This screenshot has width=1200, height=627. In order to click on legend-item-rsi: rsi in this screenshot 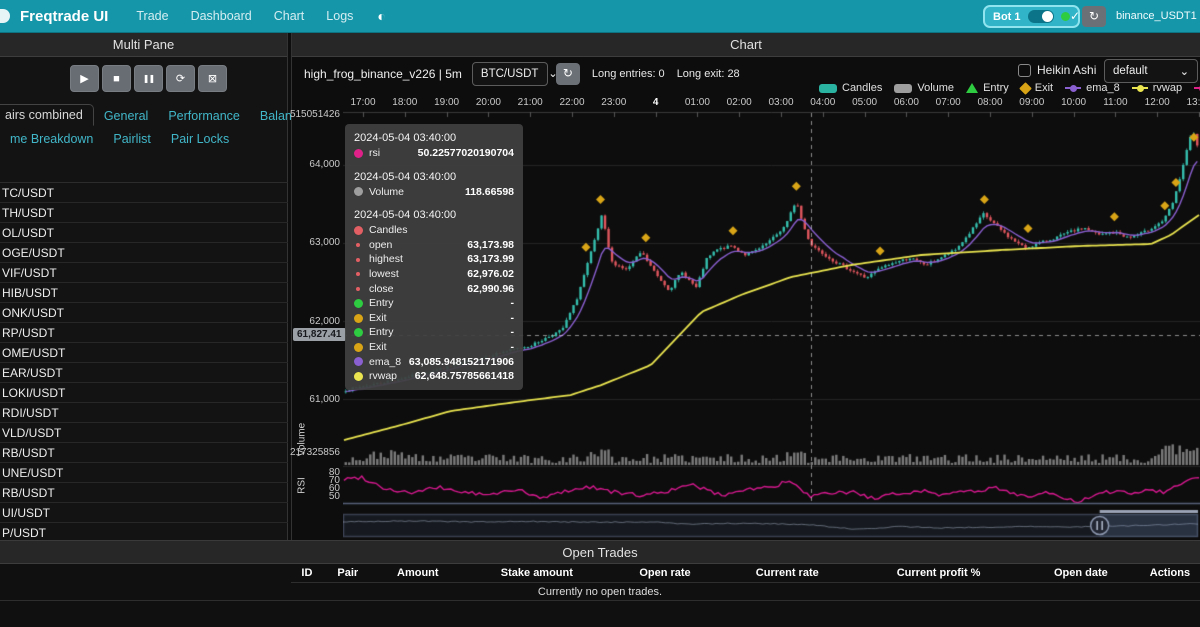, I will do `click(1197, 88)`.